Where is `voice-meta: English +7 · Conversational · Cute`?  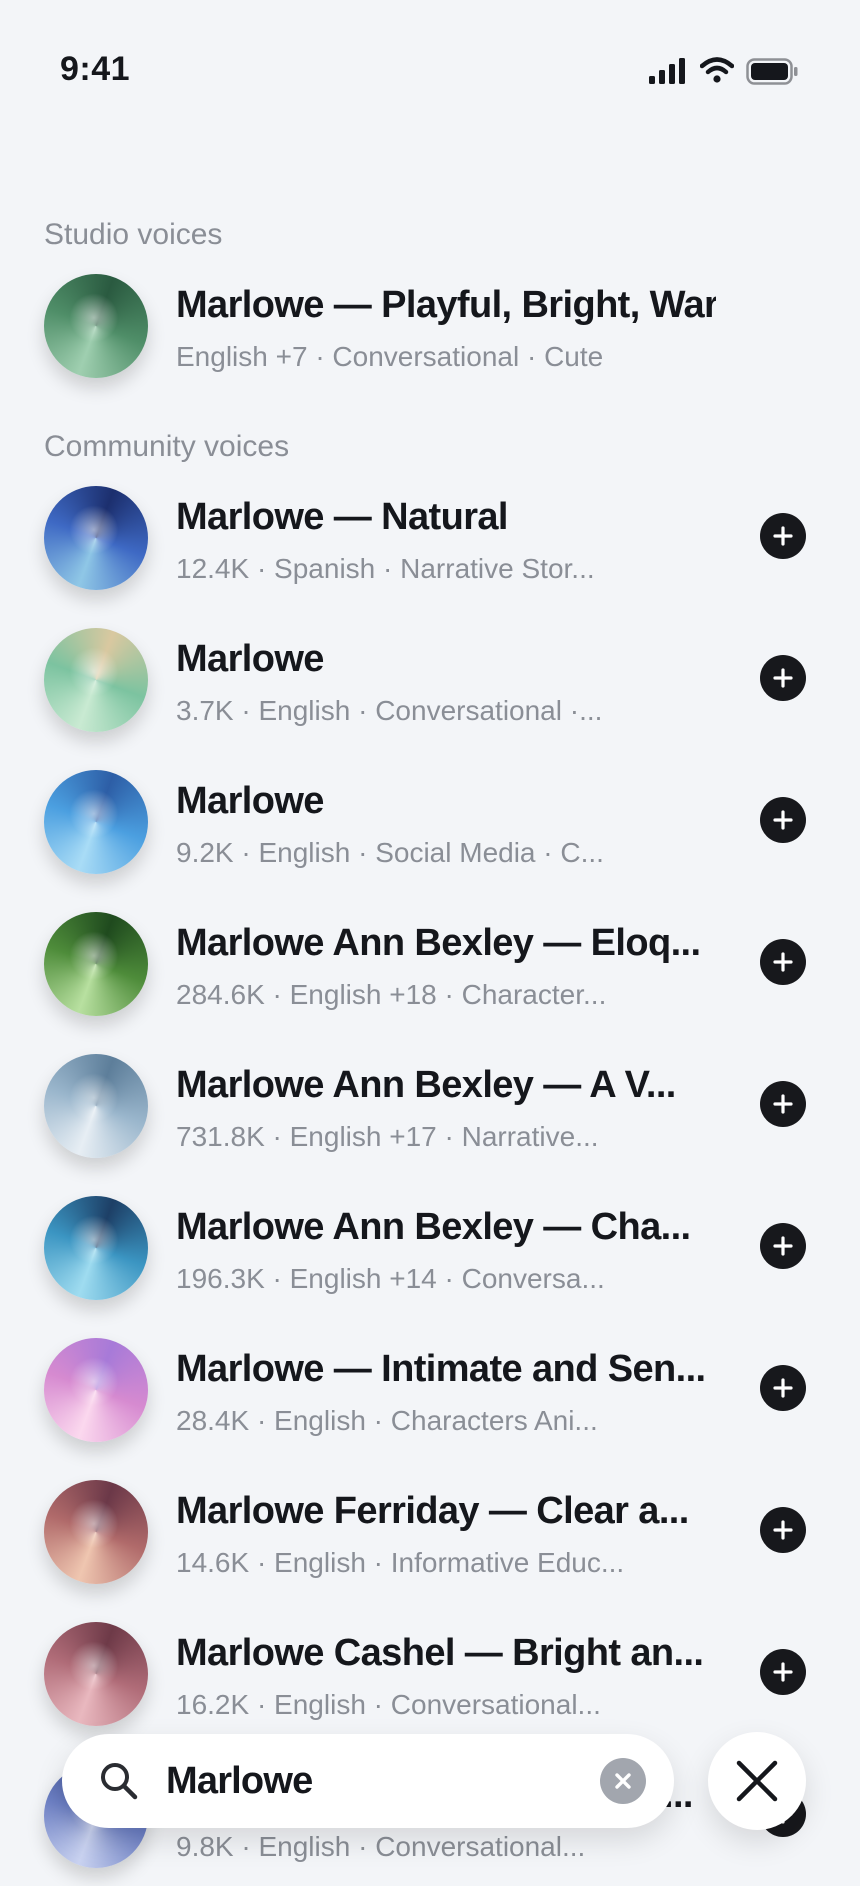 voice-meta: English +7 · Conversational · Cute is located at coordinates (390, 356).